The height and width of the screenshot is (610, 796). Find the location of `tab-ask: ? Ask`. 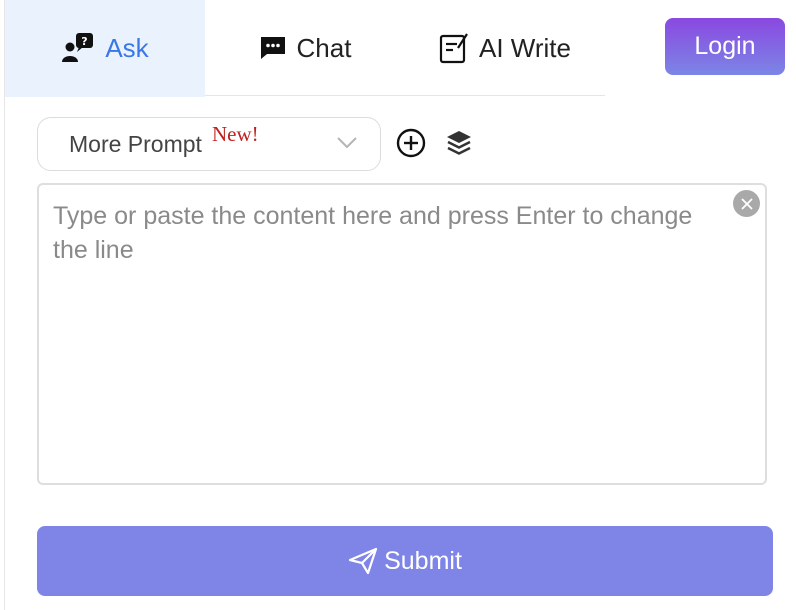

tab-ask: ? Ask is located at coordinates (105, 48).